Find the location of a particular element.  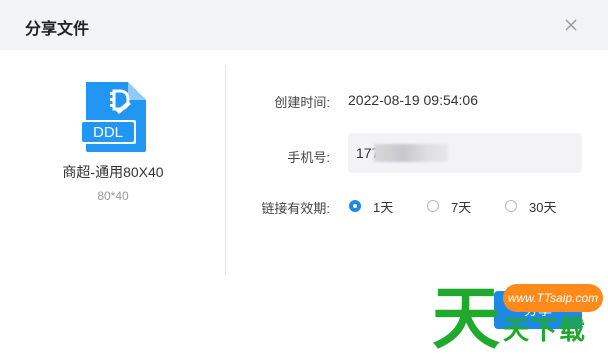

watermark-logo: 天 is located at coordinates (466, 316).